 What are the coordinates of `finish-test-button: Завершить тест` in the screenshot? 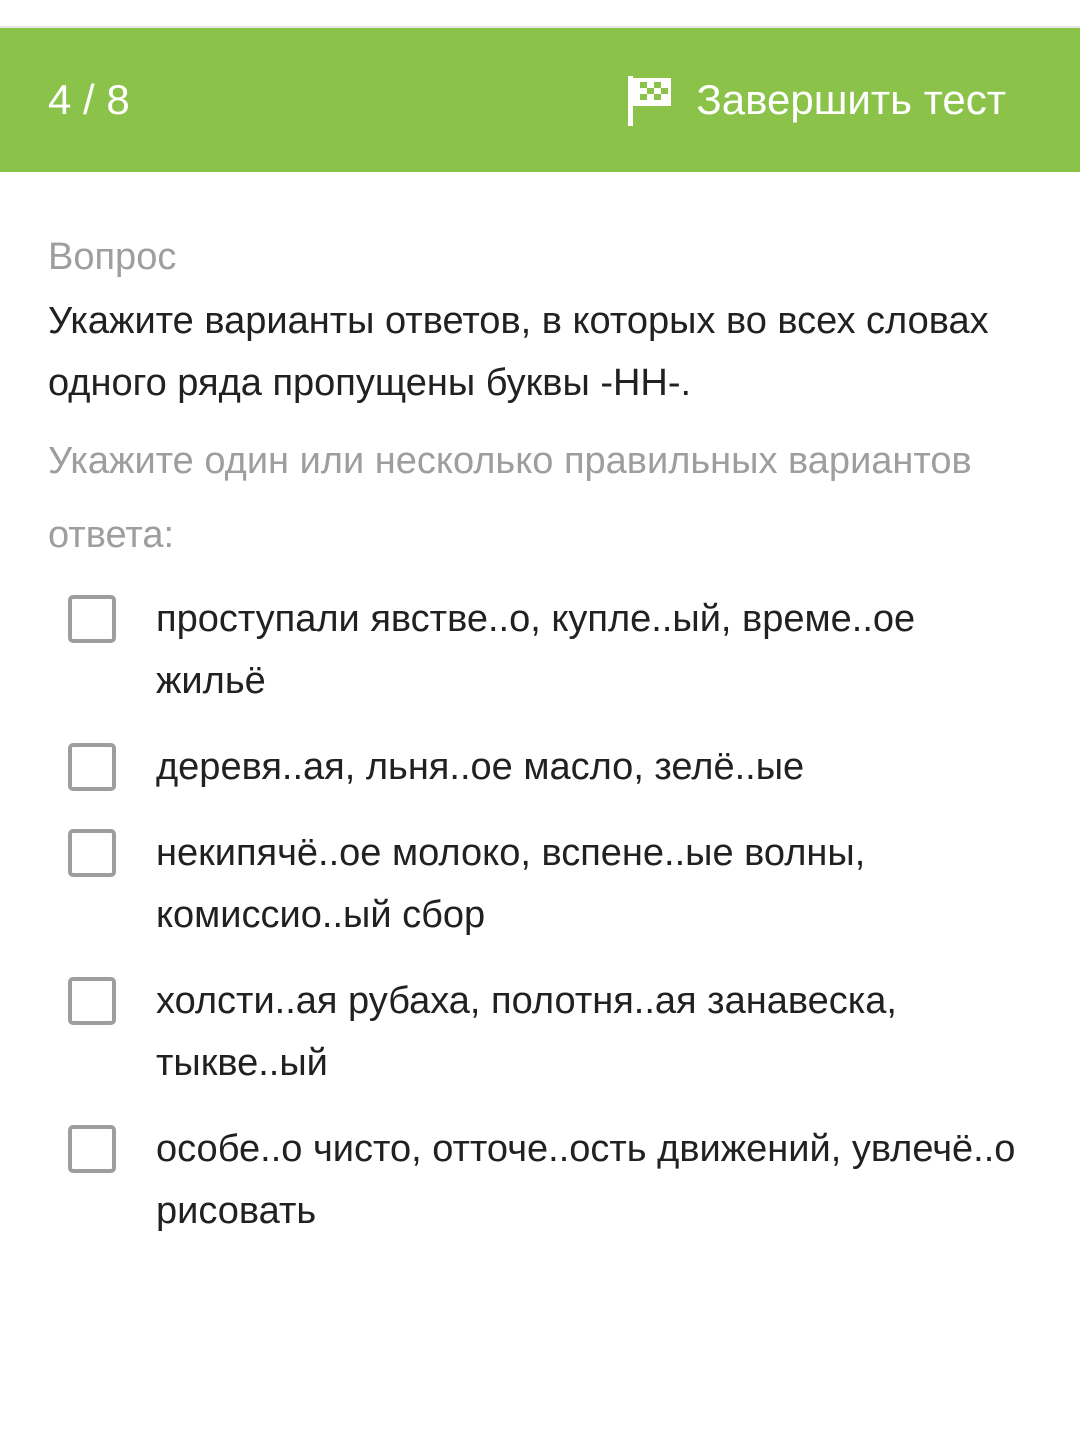 It's located at (816, 100).